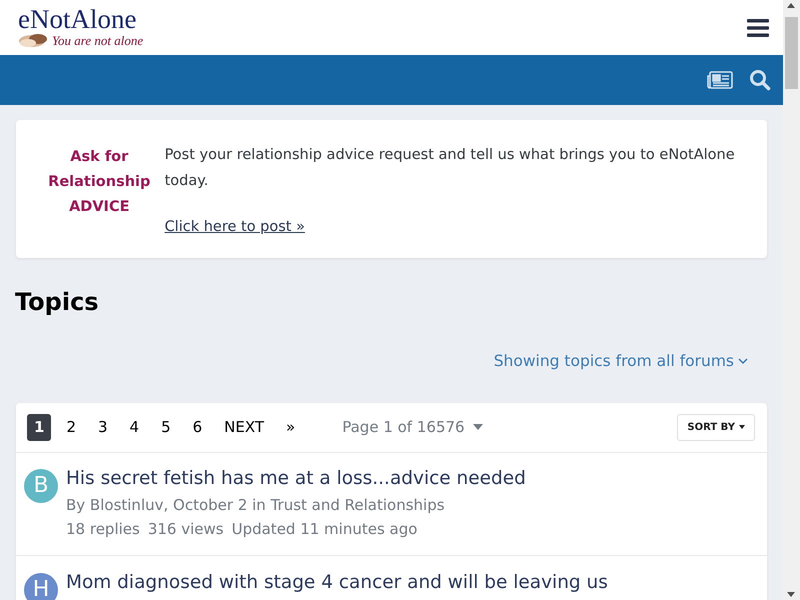 Image resolution: width=800 pixels, height=600 pixels. Describe the element at coordinates (103, 529) in the screenshot. I see `topic-stat: 18 replies` at that location.